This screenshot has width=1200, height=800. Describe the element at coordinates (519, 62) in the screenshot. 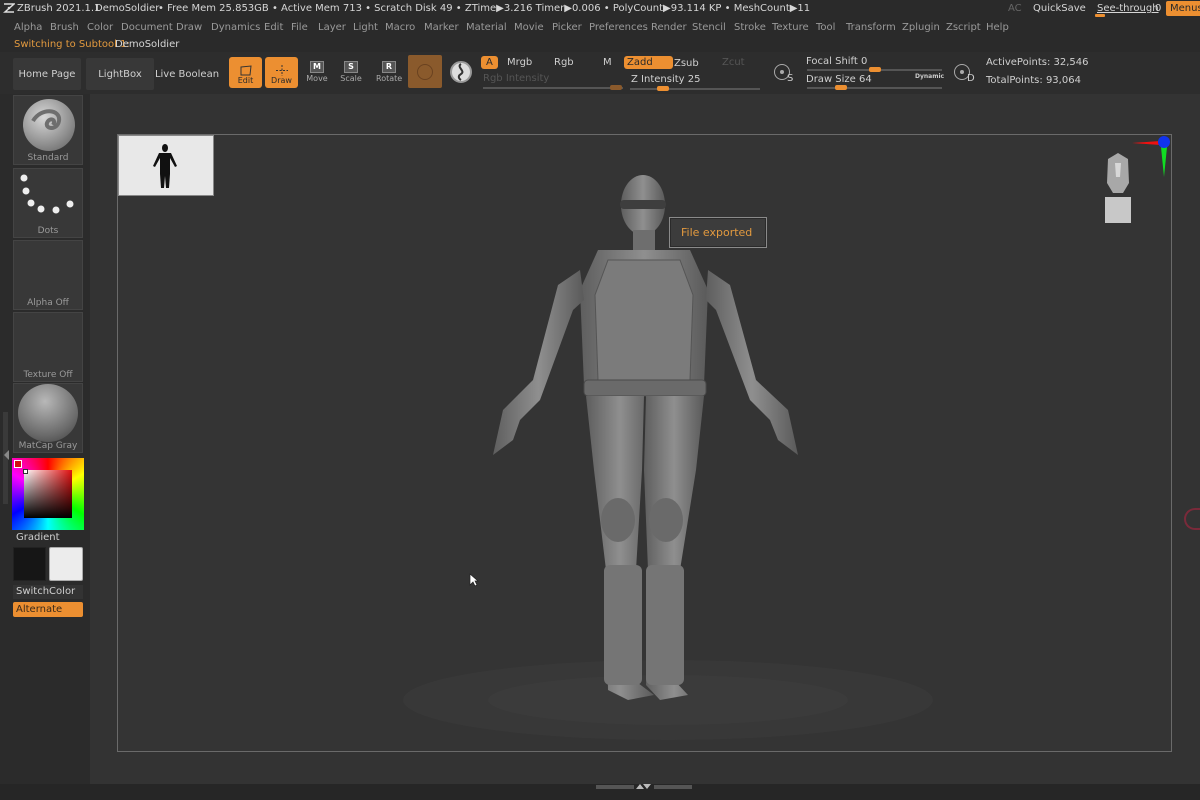

I see `mrgb-toggle: Mrgb` at that location.